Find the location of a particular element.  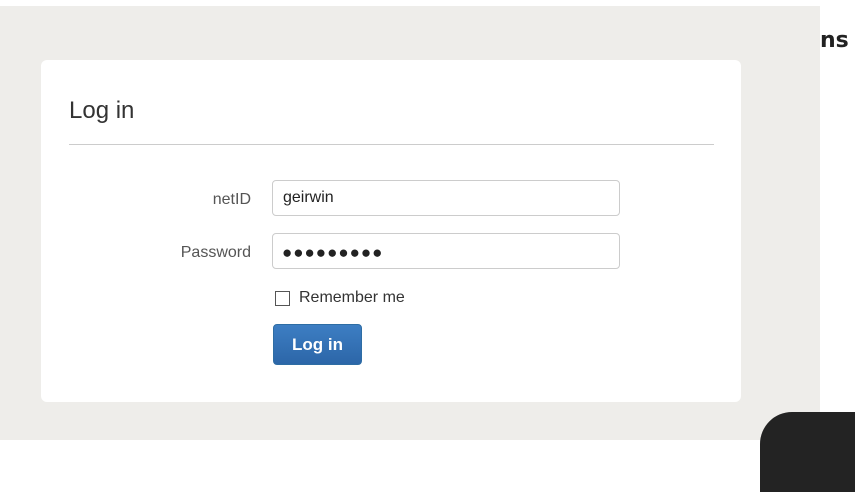

remember-me-checkbox is located at coordinates (282, 298).